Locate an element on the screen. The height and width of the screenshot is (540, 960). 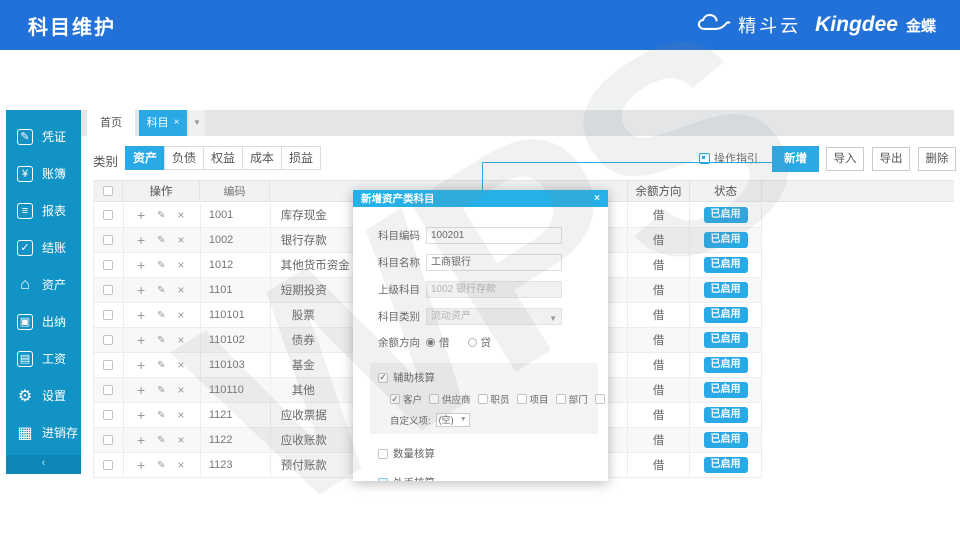
sidebar-item-inventory: ▦ 进销存 is located at coordinates (43, 432).